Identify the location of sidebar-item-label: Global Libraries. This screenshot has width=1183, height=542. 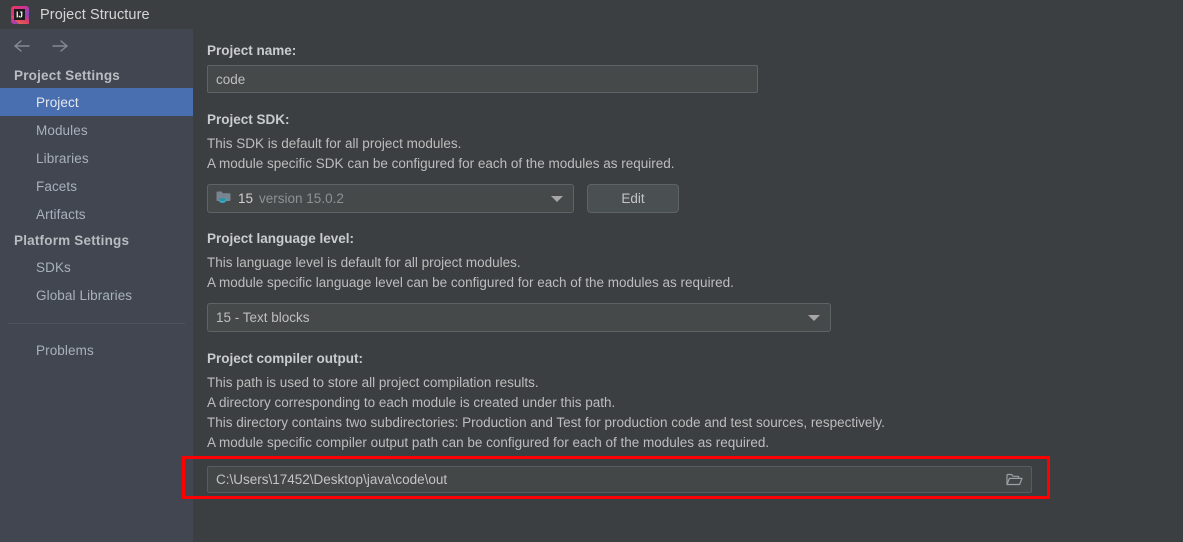
(84, 295).